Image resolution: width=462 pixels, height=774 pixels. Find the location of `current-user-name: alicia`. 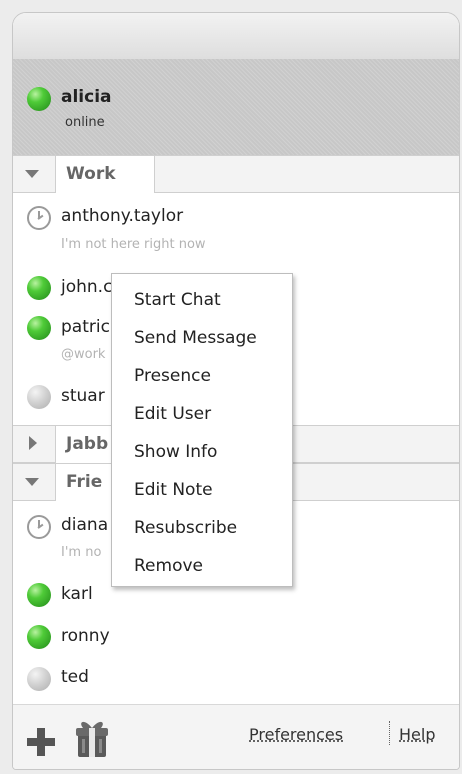

current-user-name: alicia is located at coordinates (86, 97).